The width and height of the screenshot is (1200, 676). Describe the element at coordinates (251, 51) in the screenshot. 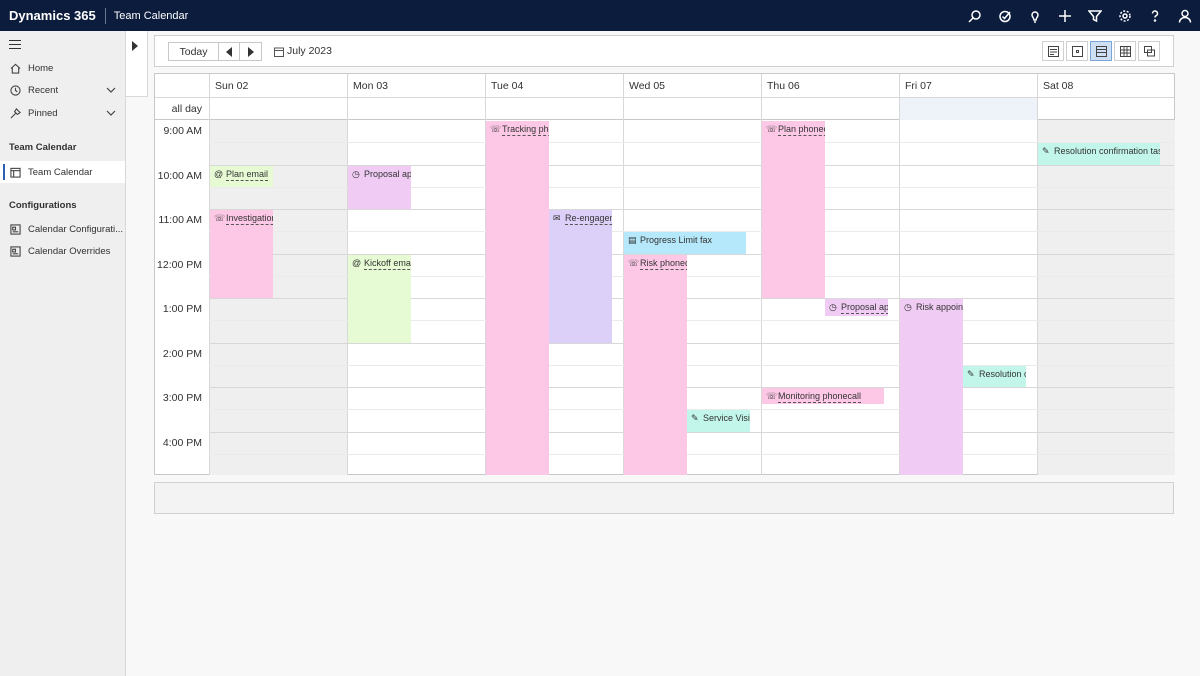

I see `next-button` at that location.